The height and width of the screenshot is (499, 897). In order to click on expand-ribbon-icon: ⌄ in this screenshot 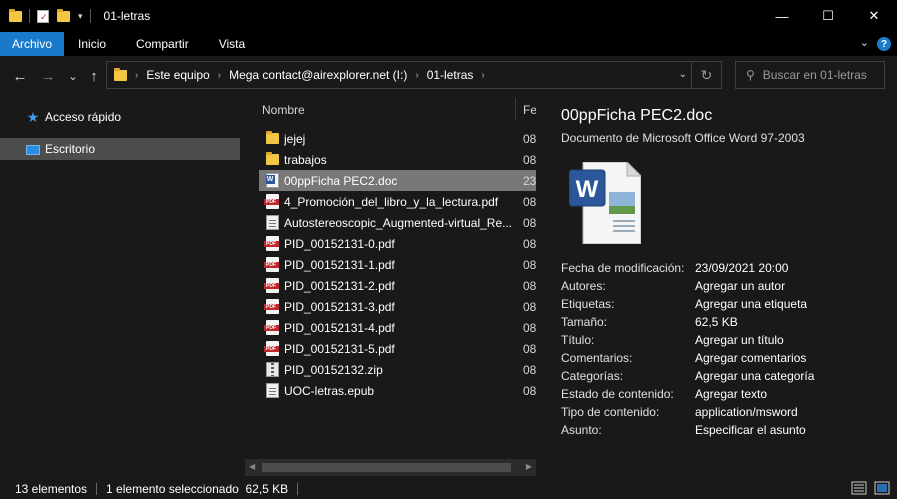, I will do `click(864, 42)`.